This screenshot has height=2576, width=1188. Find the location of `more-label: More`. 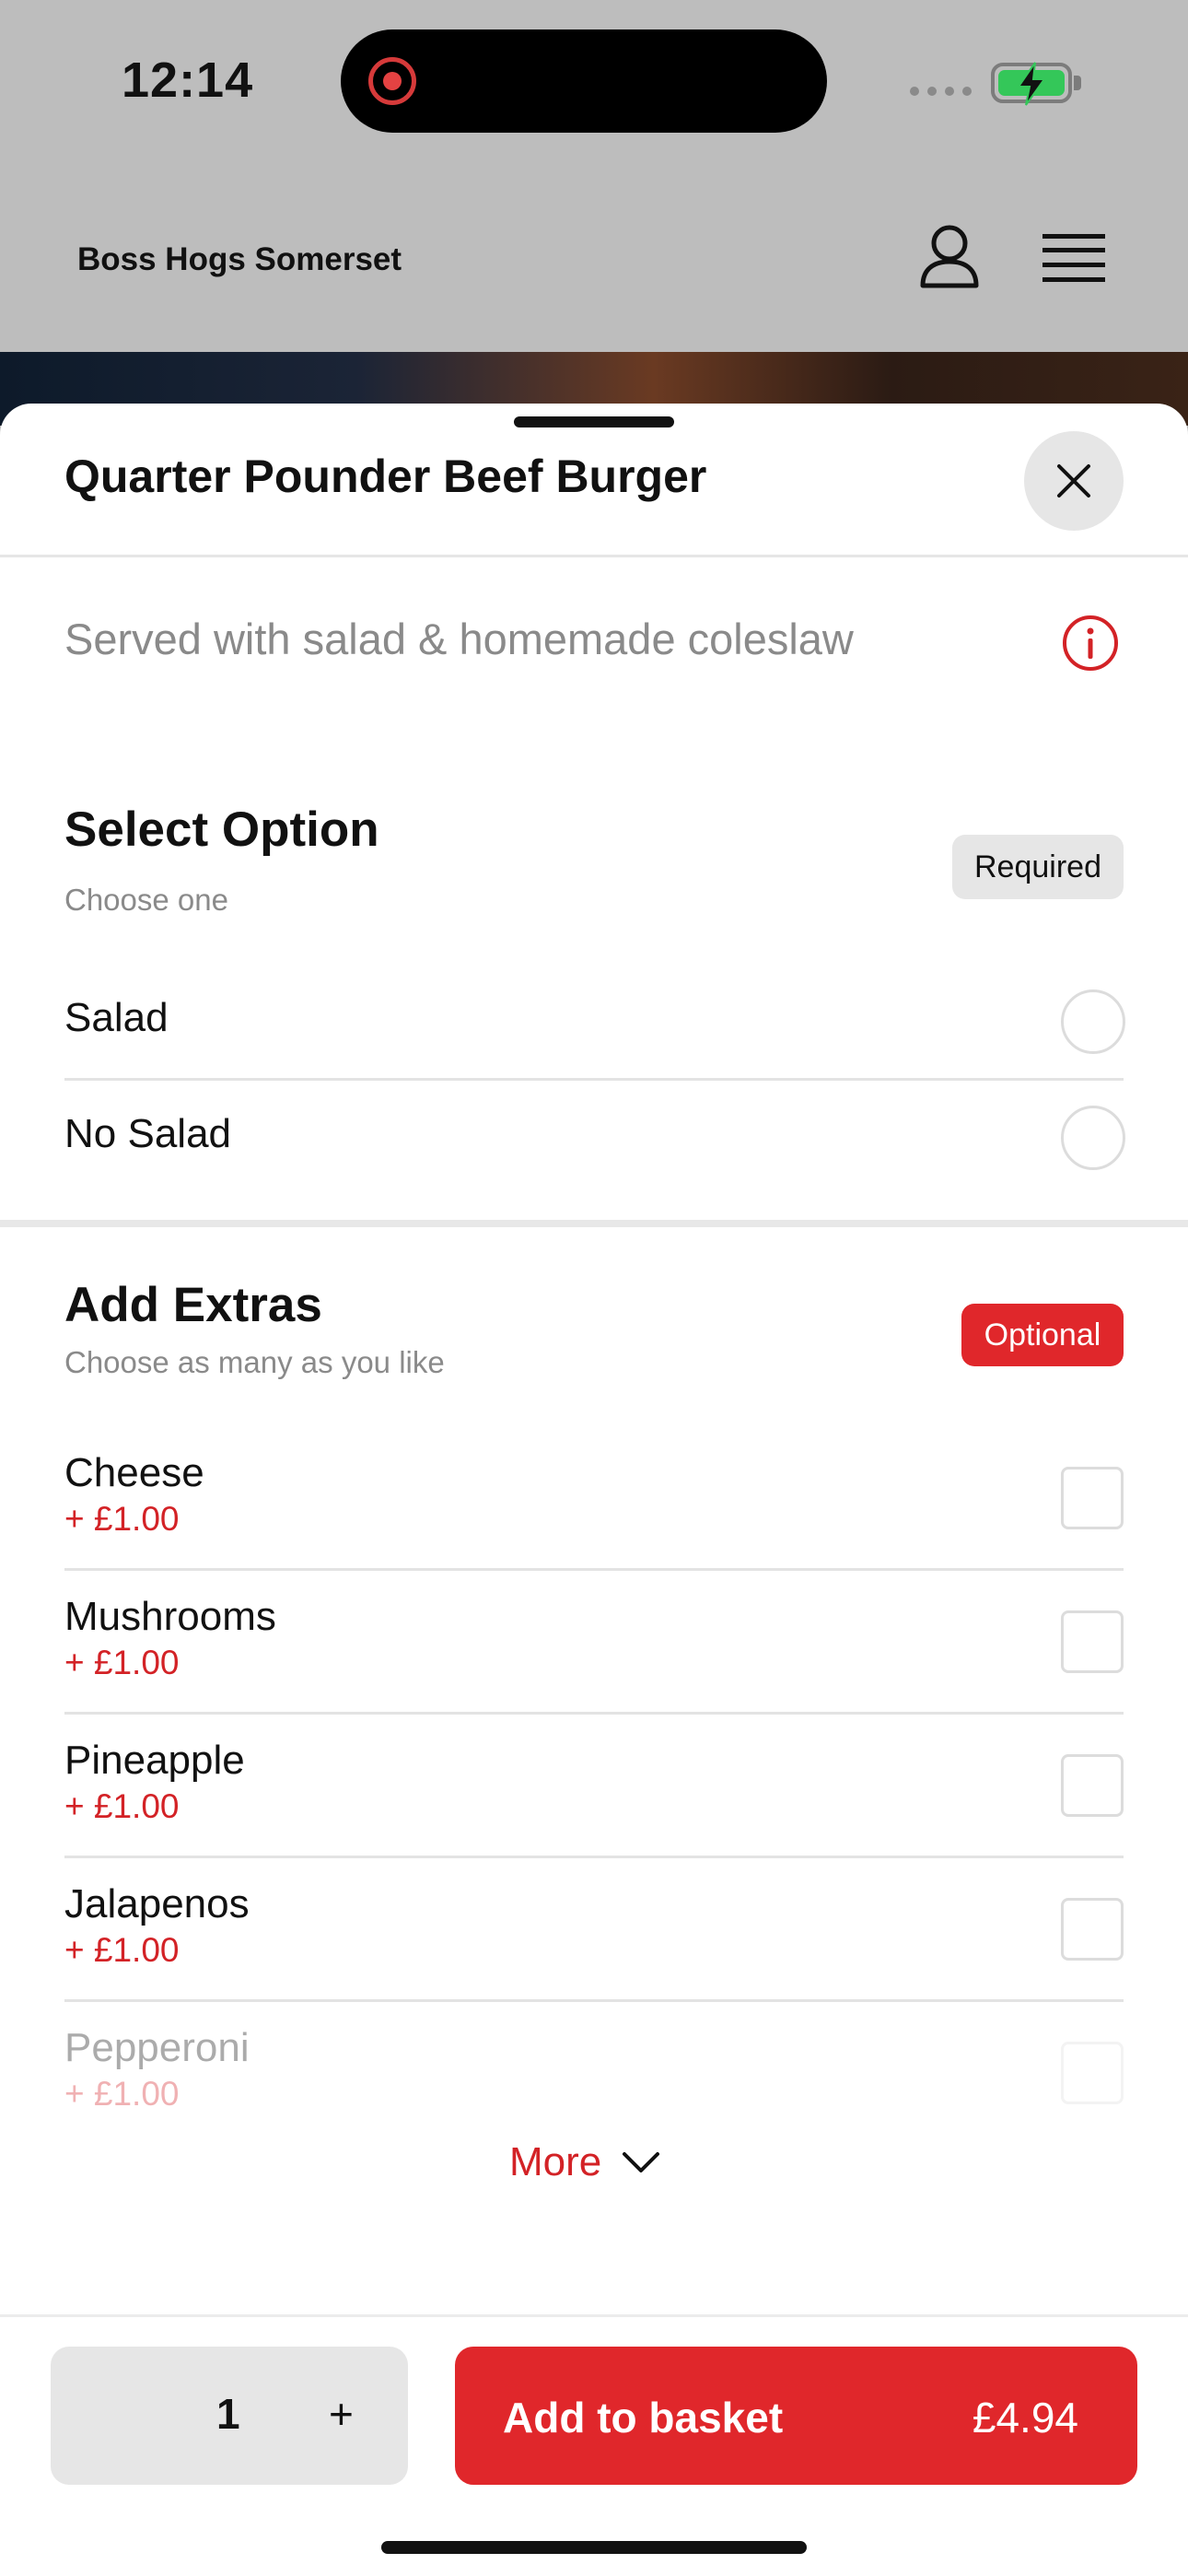

more-label: More is located at coordinates (555, 2161).